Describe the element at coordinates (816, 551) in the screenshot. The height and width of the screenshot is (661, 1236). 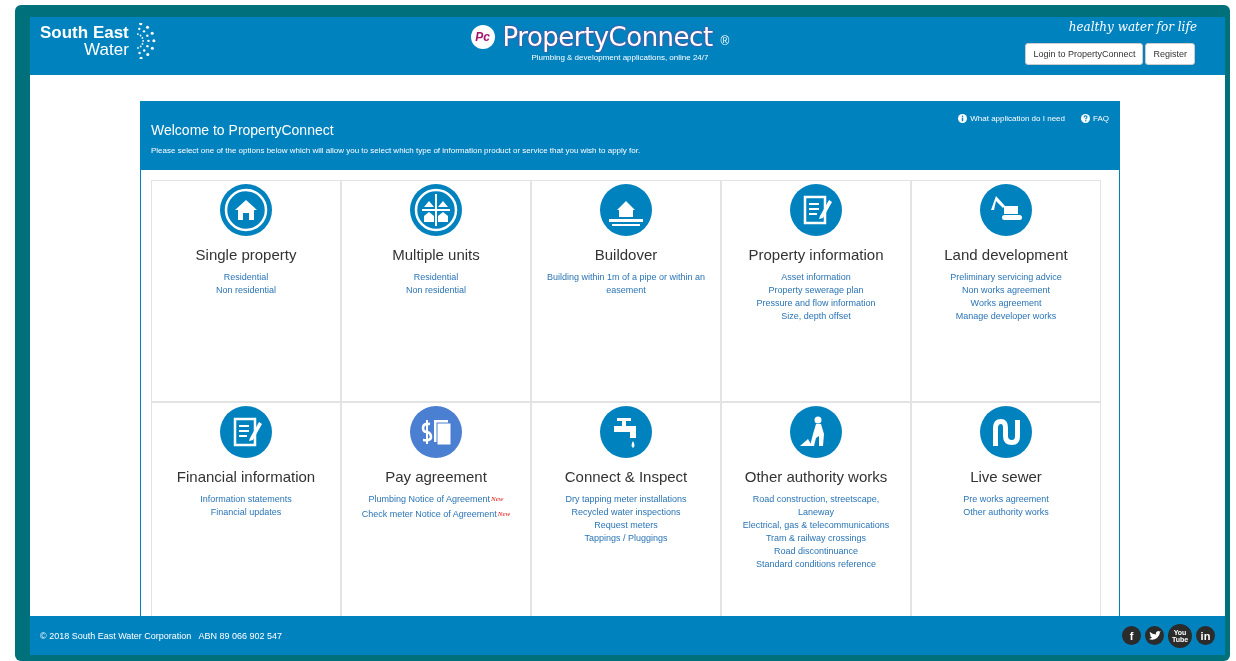
I see `option-link: Road discontinuance` at that location.